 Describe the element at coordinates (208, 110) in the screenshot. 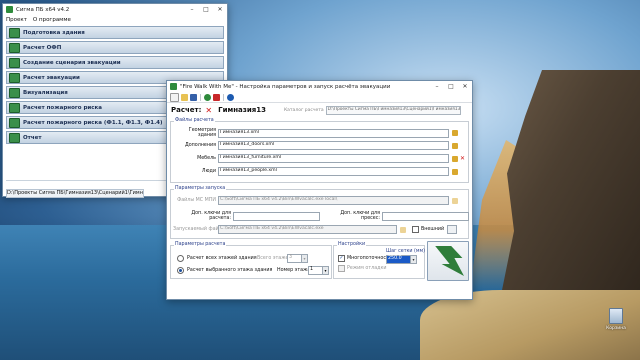

I see `cancel-calc-icon: ✕` at that location.